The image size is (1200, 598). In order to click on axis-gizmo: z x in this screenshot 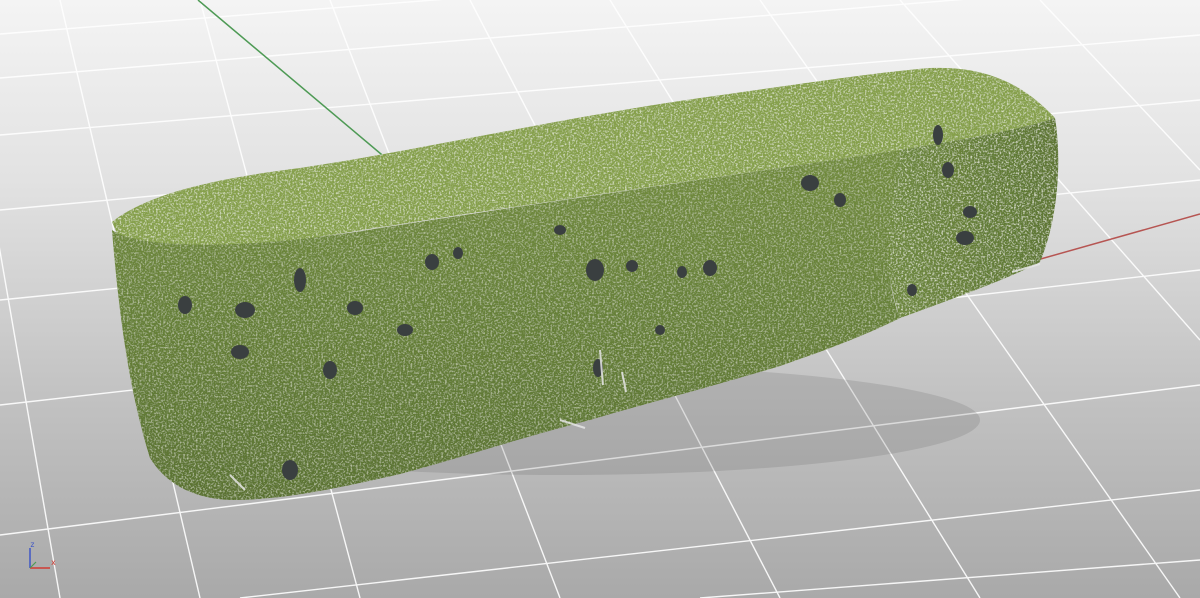, I will do `click(40, 557)`.